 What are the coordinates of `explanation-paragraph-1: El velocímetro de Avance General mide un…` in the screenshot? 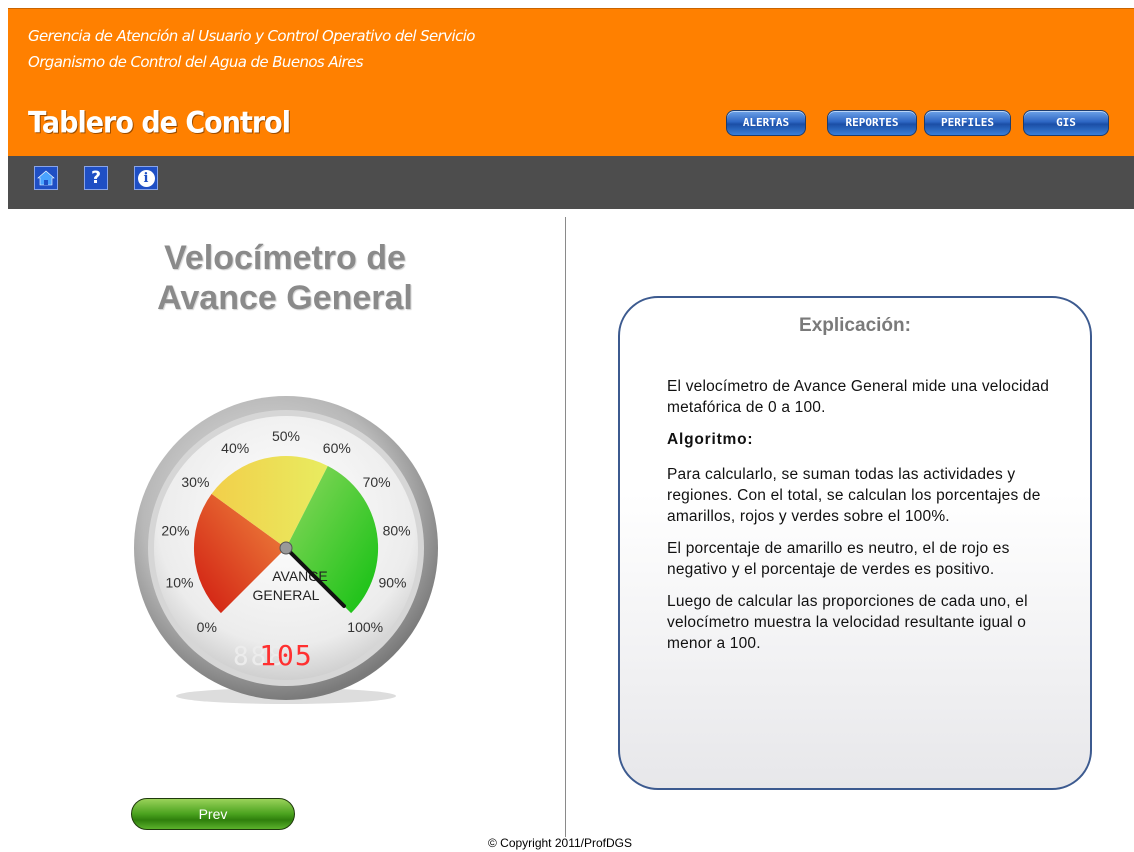 It's located at (858, 397).